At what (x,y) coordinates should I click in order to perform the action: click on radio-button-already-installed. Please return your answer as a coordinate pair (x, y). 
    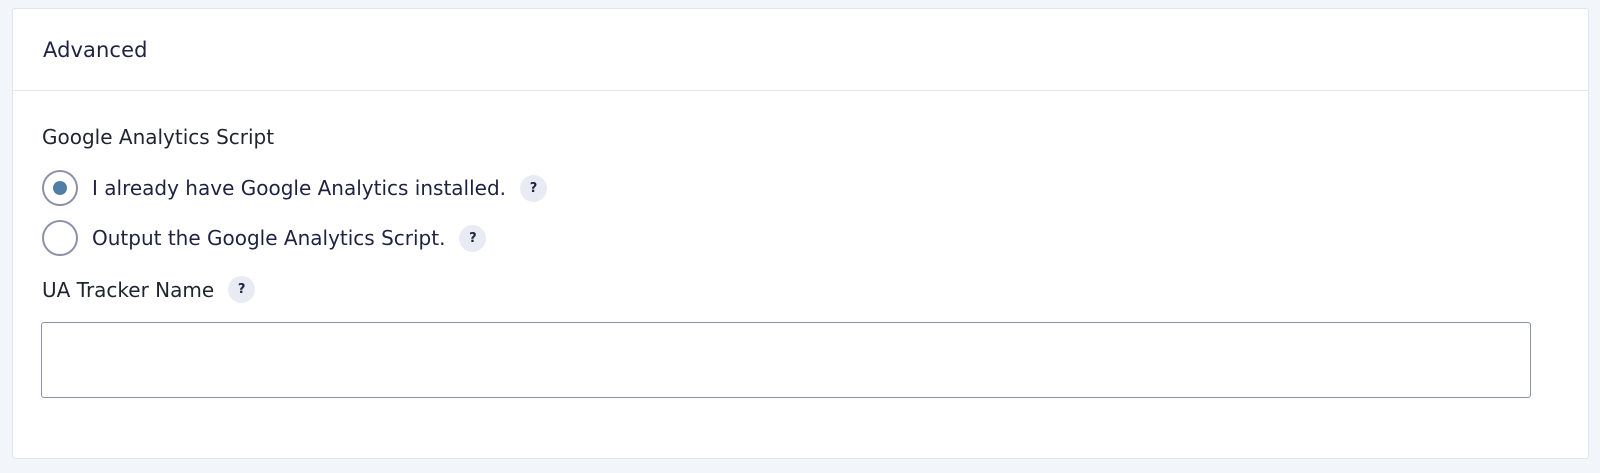
    Looking at the image, I should click on (60, 188).